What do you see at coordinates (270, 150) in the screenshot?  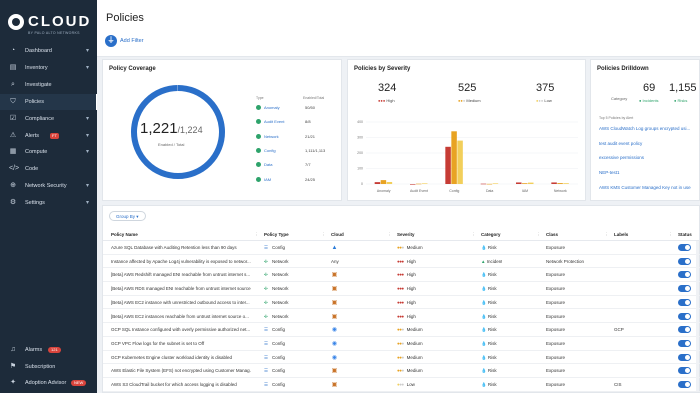 I see `coverage-type: Config` at bounding box center [270, 150].